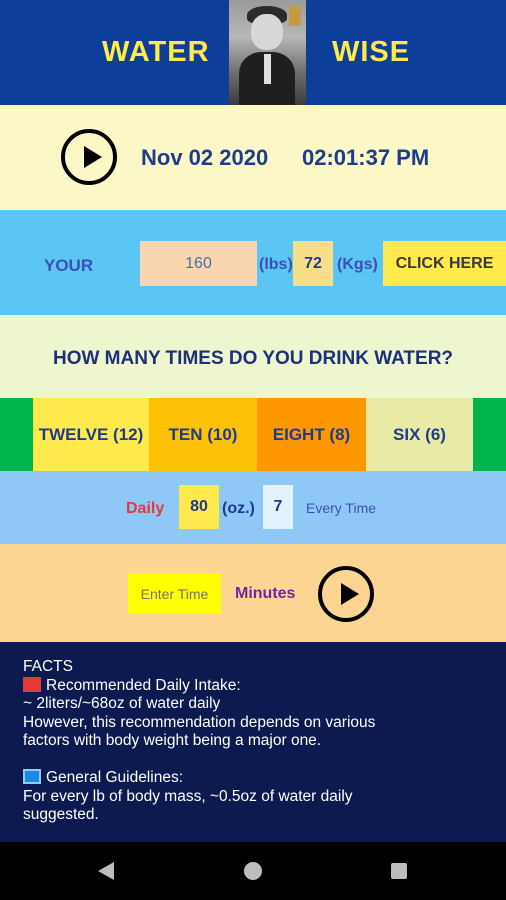  I want to click on lbs-unit-label: (lbs), so click(276, 264).